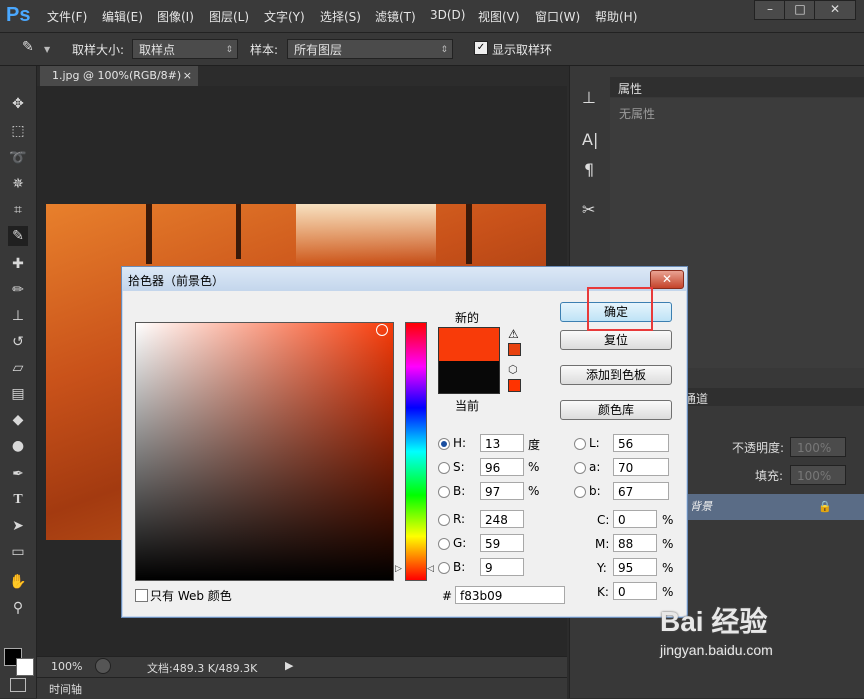 The width and height of the screenshot is (864, 699). What do you see at coordinates (502, 567) in the screenshot?
I see `blue-input: 9` at bounding box center [502, 567].